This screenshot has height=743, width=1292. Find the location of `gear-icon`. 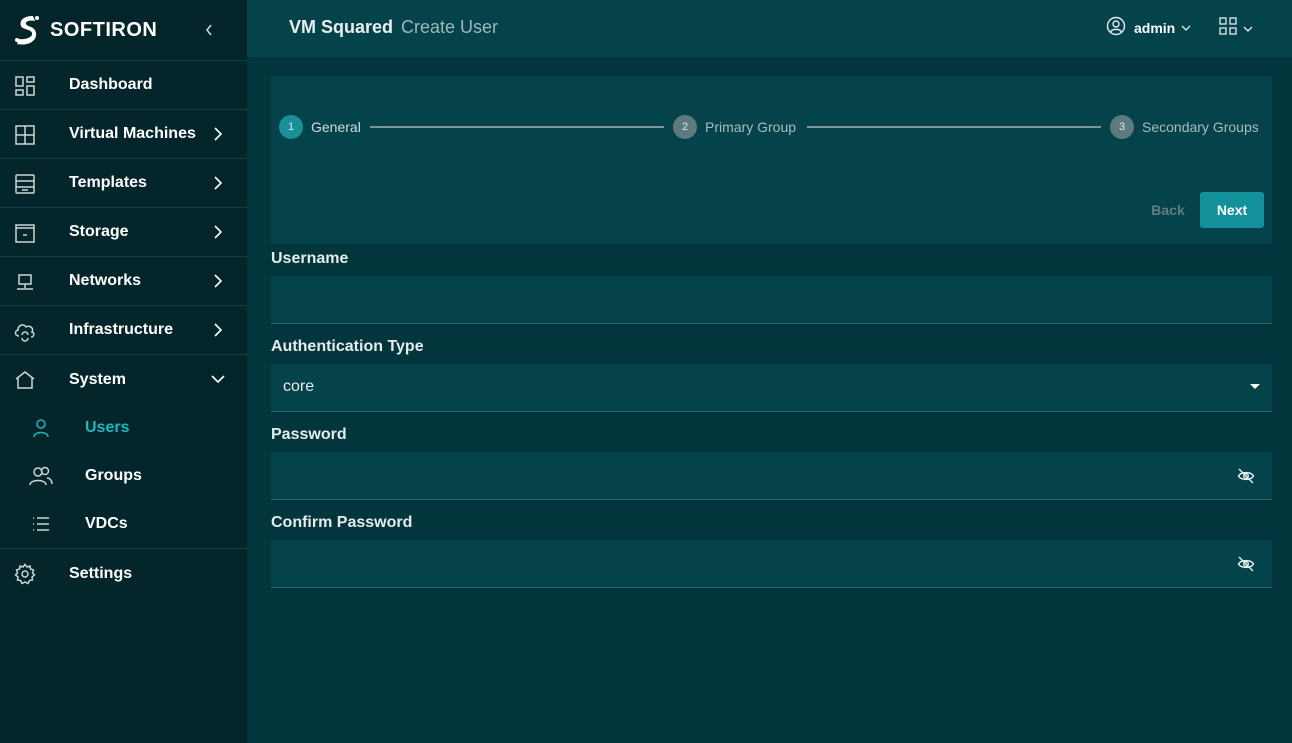

gear-icon is located at coordinates (25, 574).